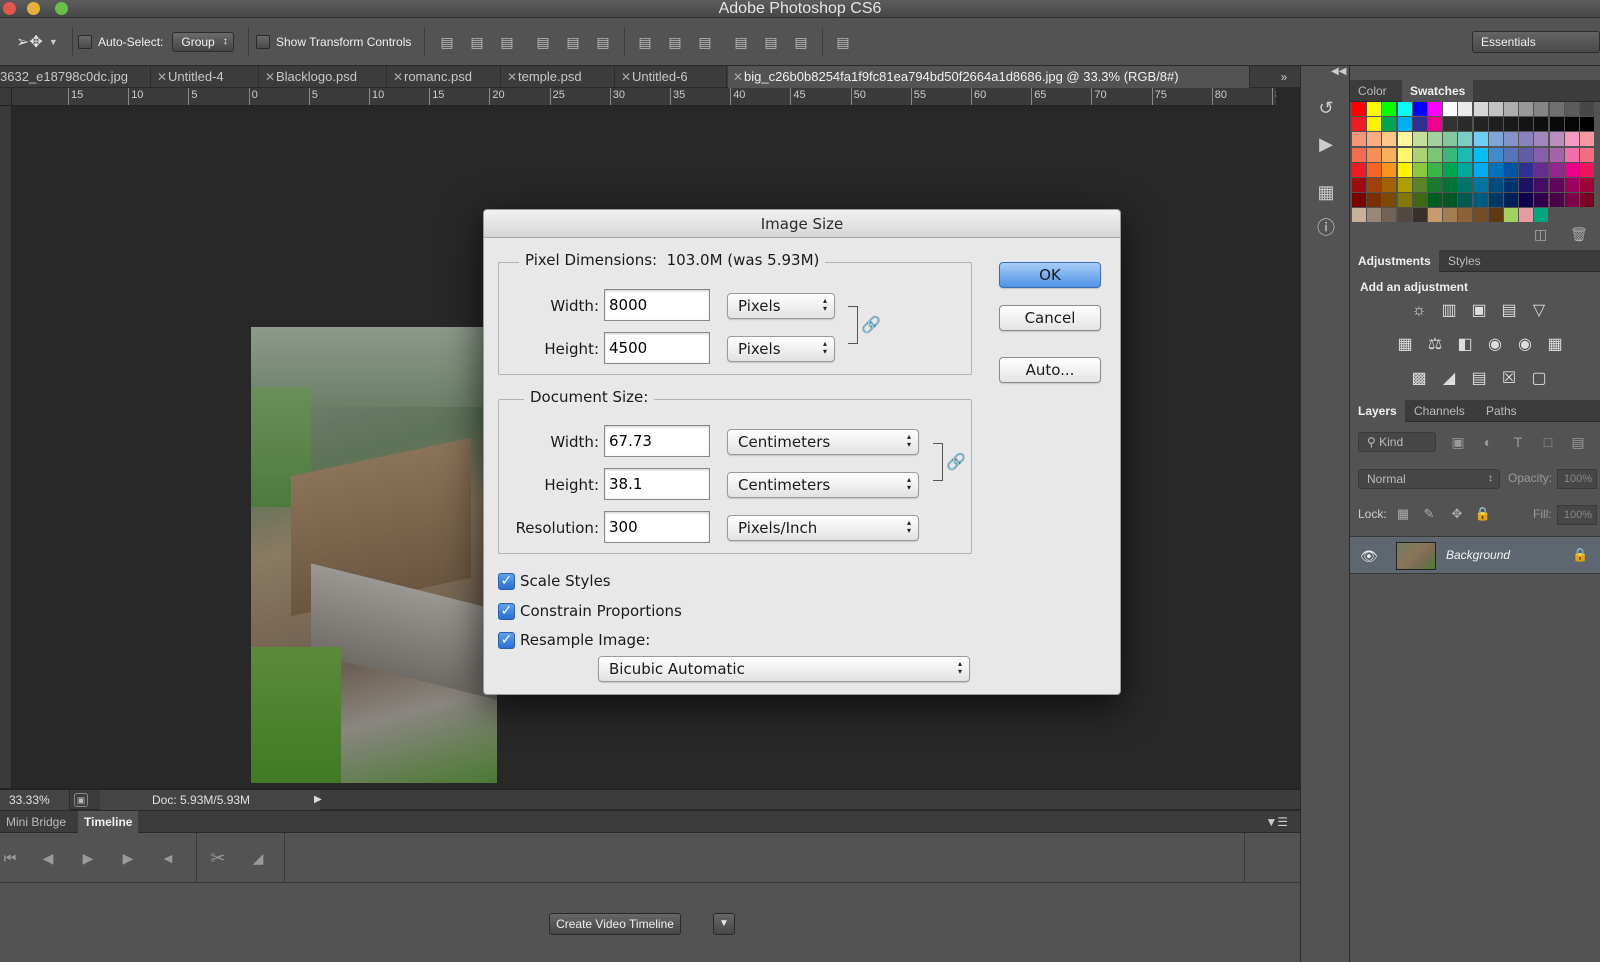 Image resolution: width=1600 pixels, height=962 pixels. I want to click on distribute-right-icon: ▤, so click(801, 42).